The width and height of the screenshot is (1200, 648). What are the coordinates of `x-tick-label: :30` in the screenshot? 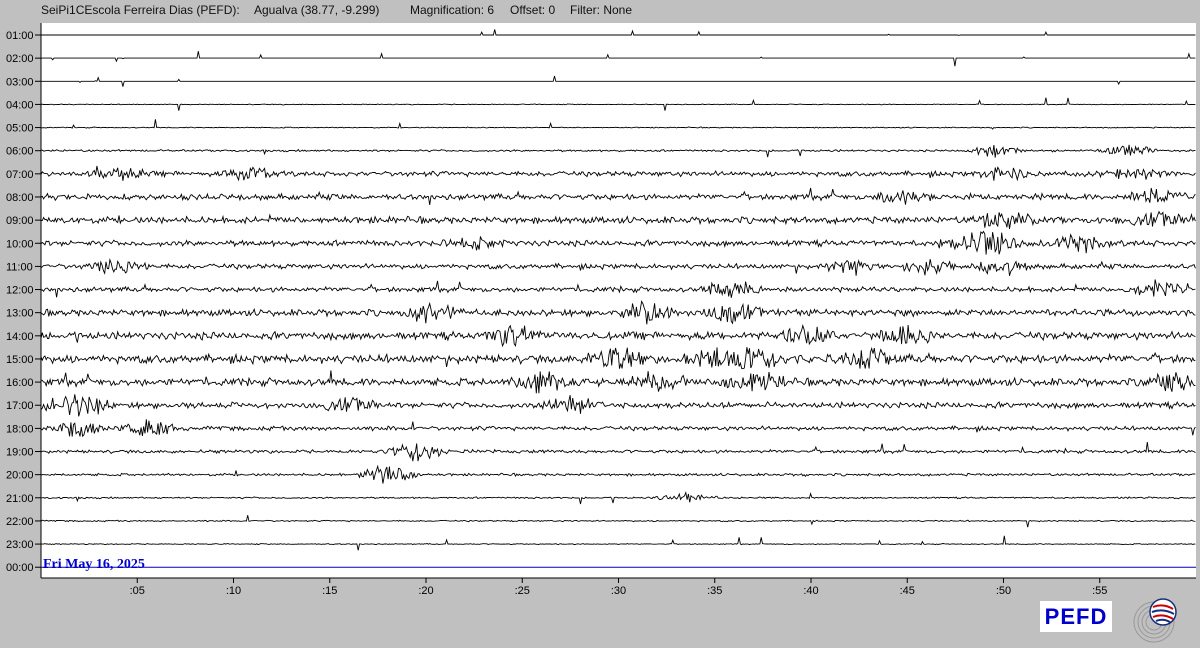 It's located at (618, 591).